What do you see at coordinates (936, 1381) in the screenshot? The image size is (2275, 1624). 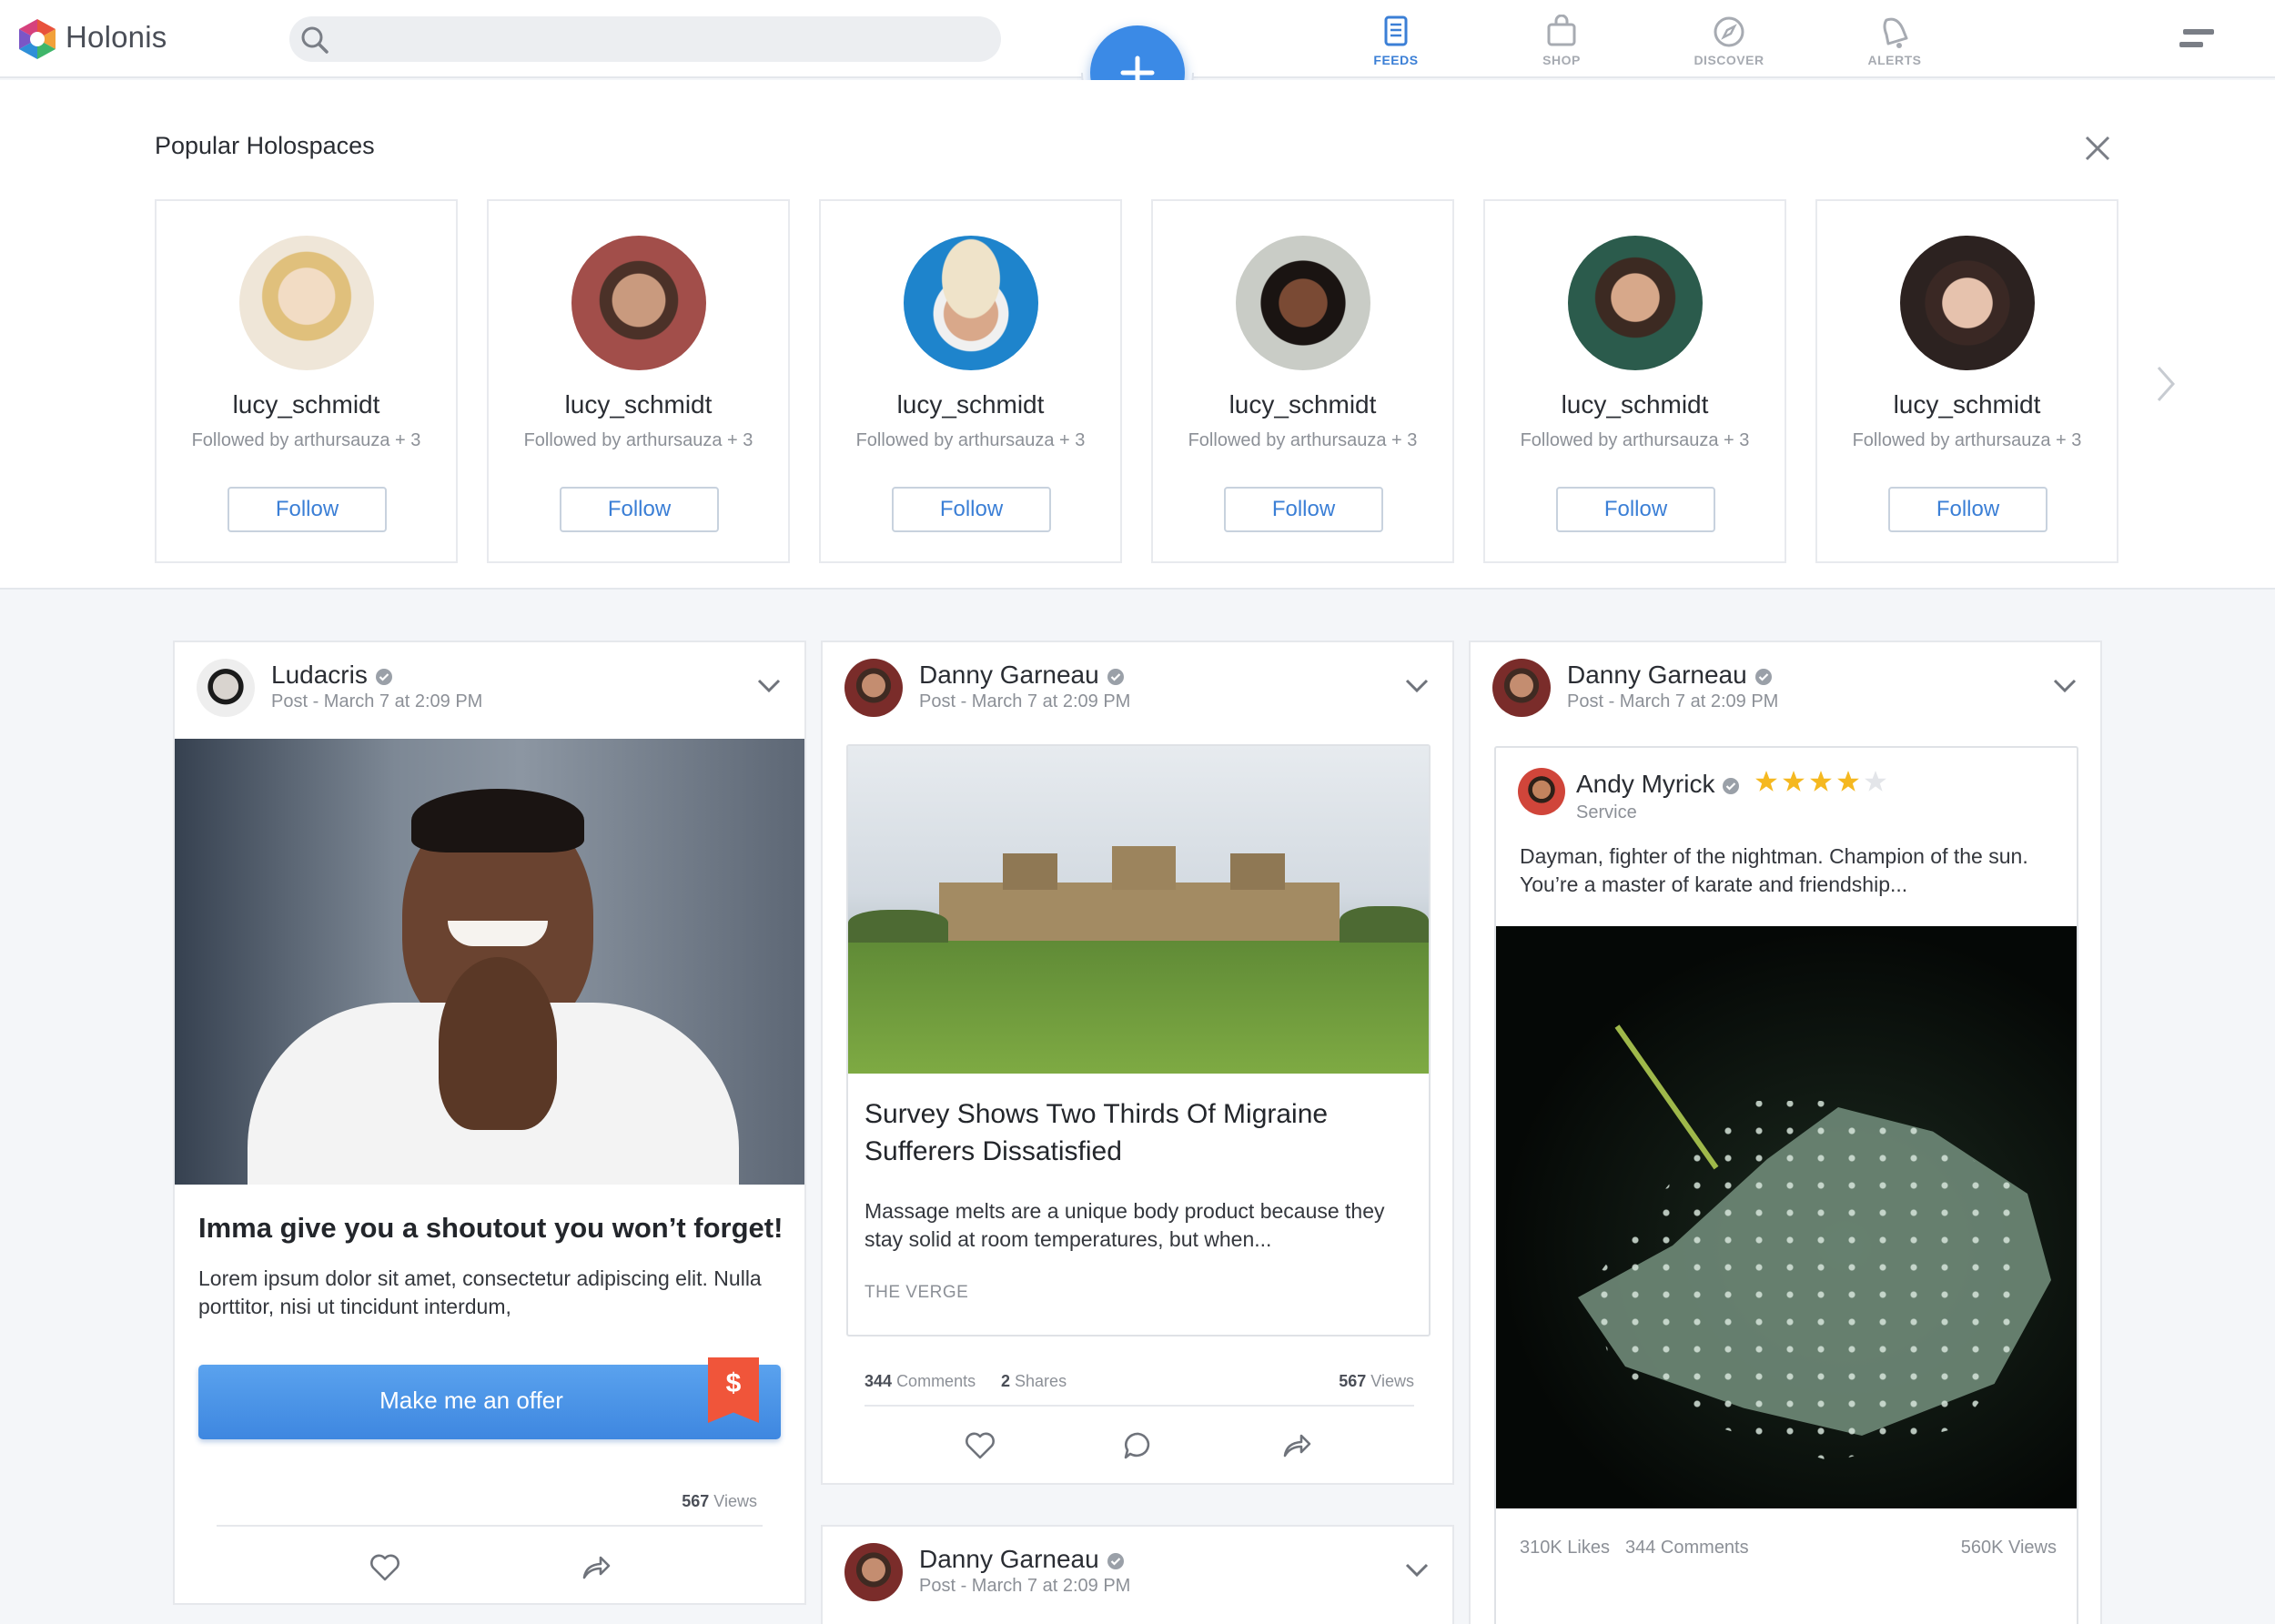 I see `comments-label: Comments` at bounding box center [936, 1381].